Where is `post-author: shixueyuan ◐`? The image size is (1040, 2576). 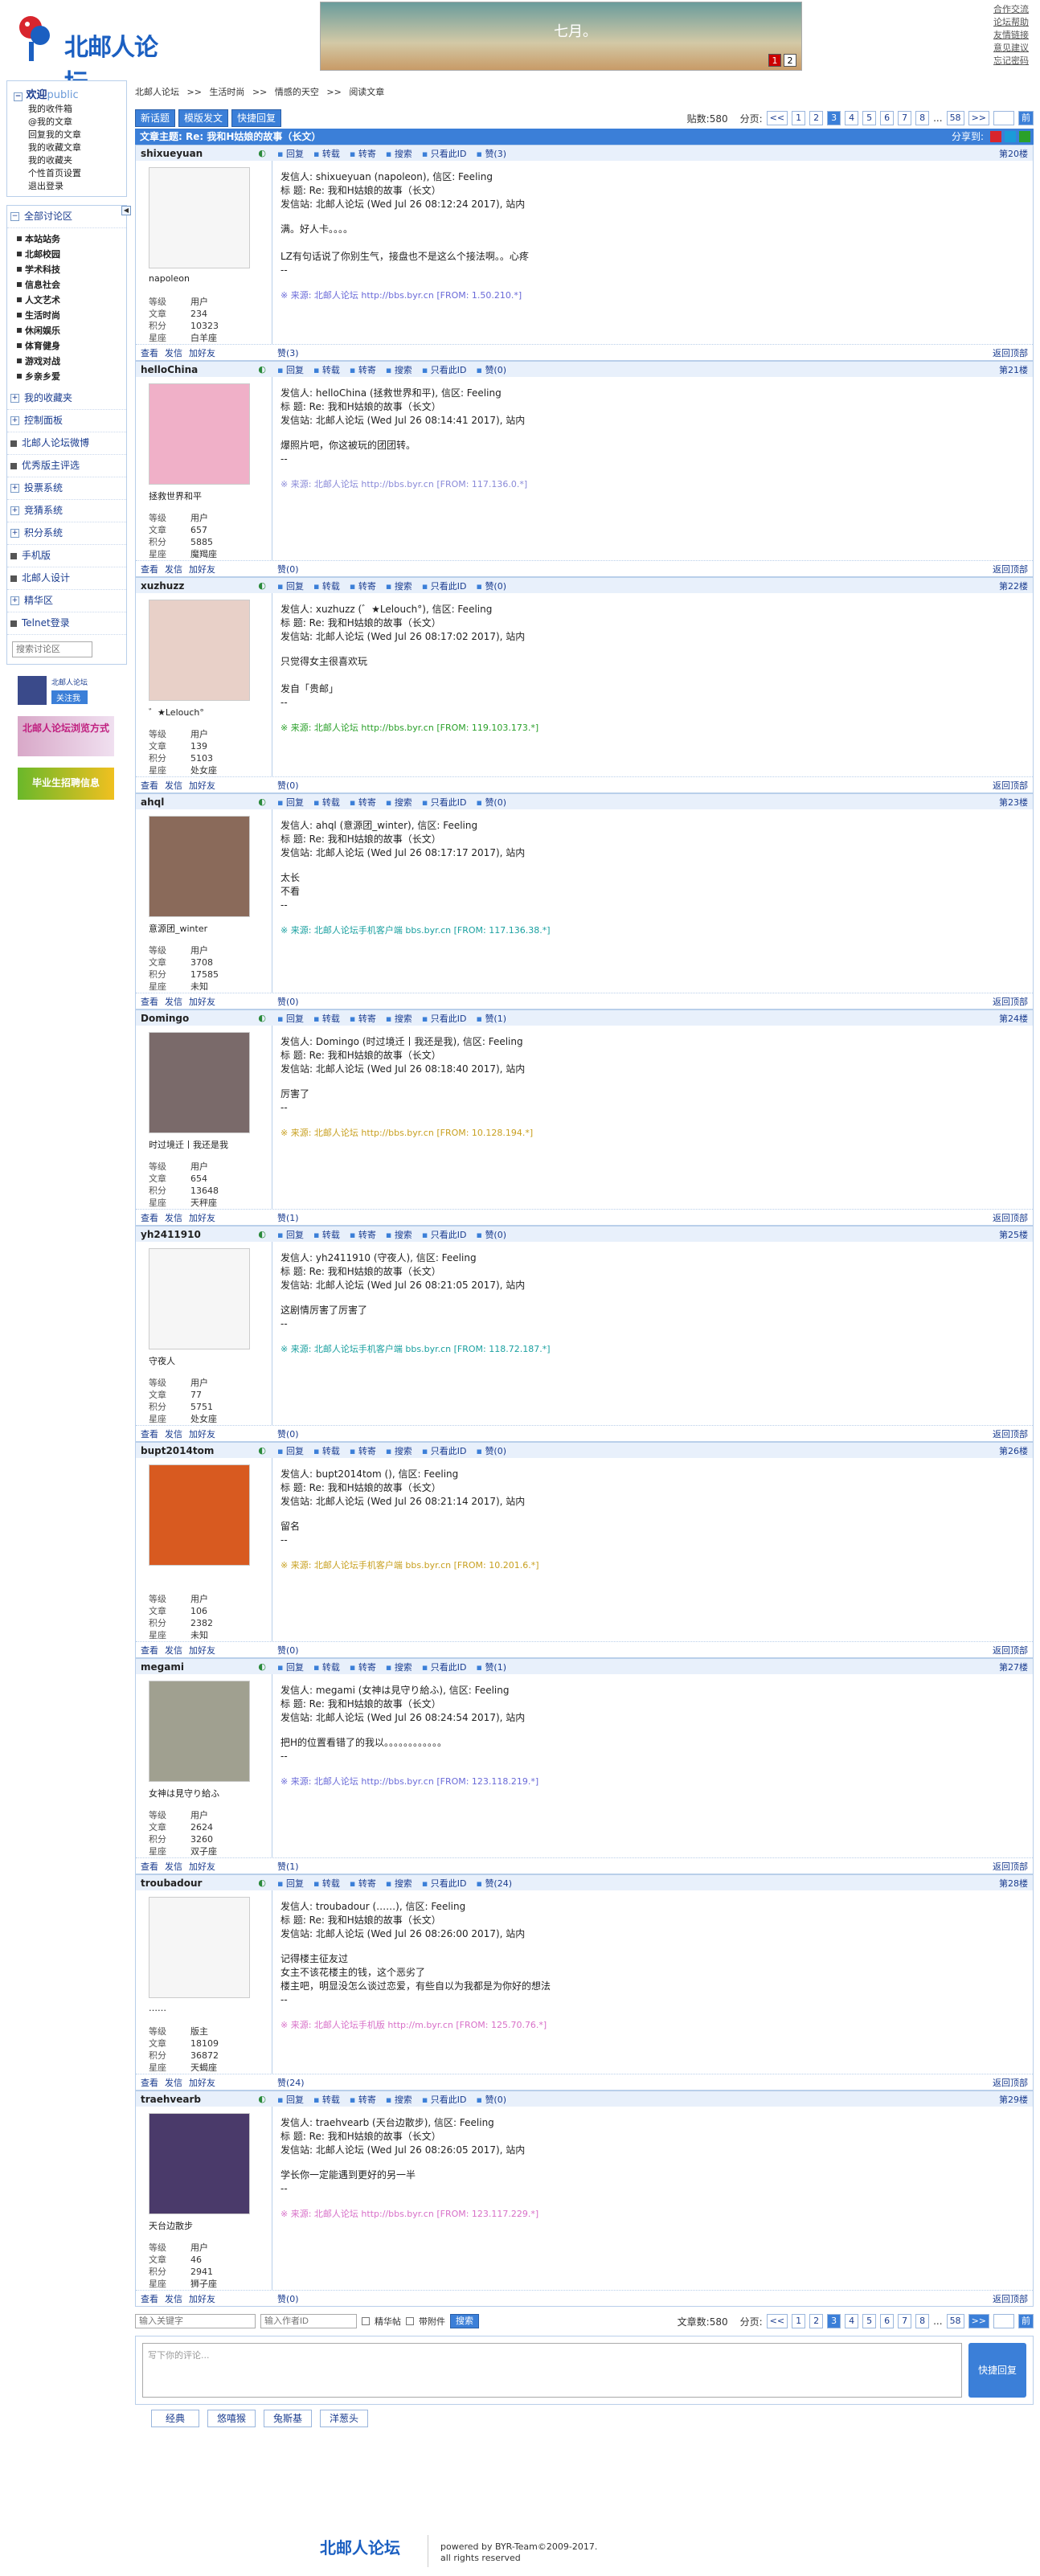 post-author: shixueyuan ◐ is located at coordinates (204, 153).